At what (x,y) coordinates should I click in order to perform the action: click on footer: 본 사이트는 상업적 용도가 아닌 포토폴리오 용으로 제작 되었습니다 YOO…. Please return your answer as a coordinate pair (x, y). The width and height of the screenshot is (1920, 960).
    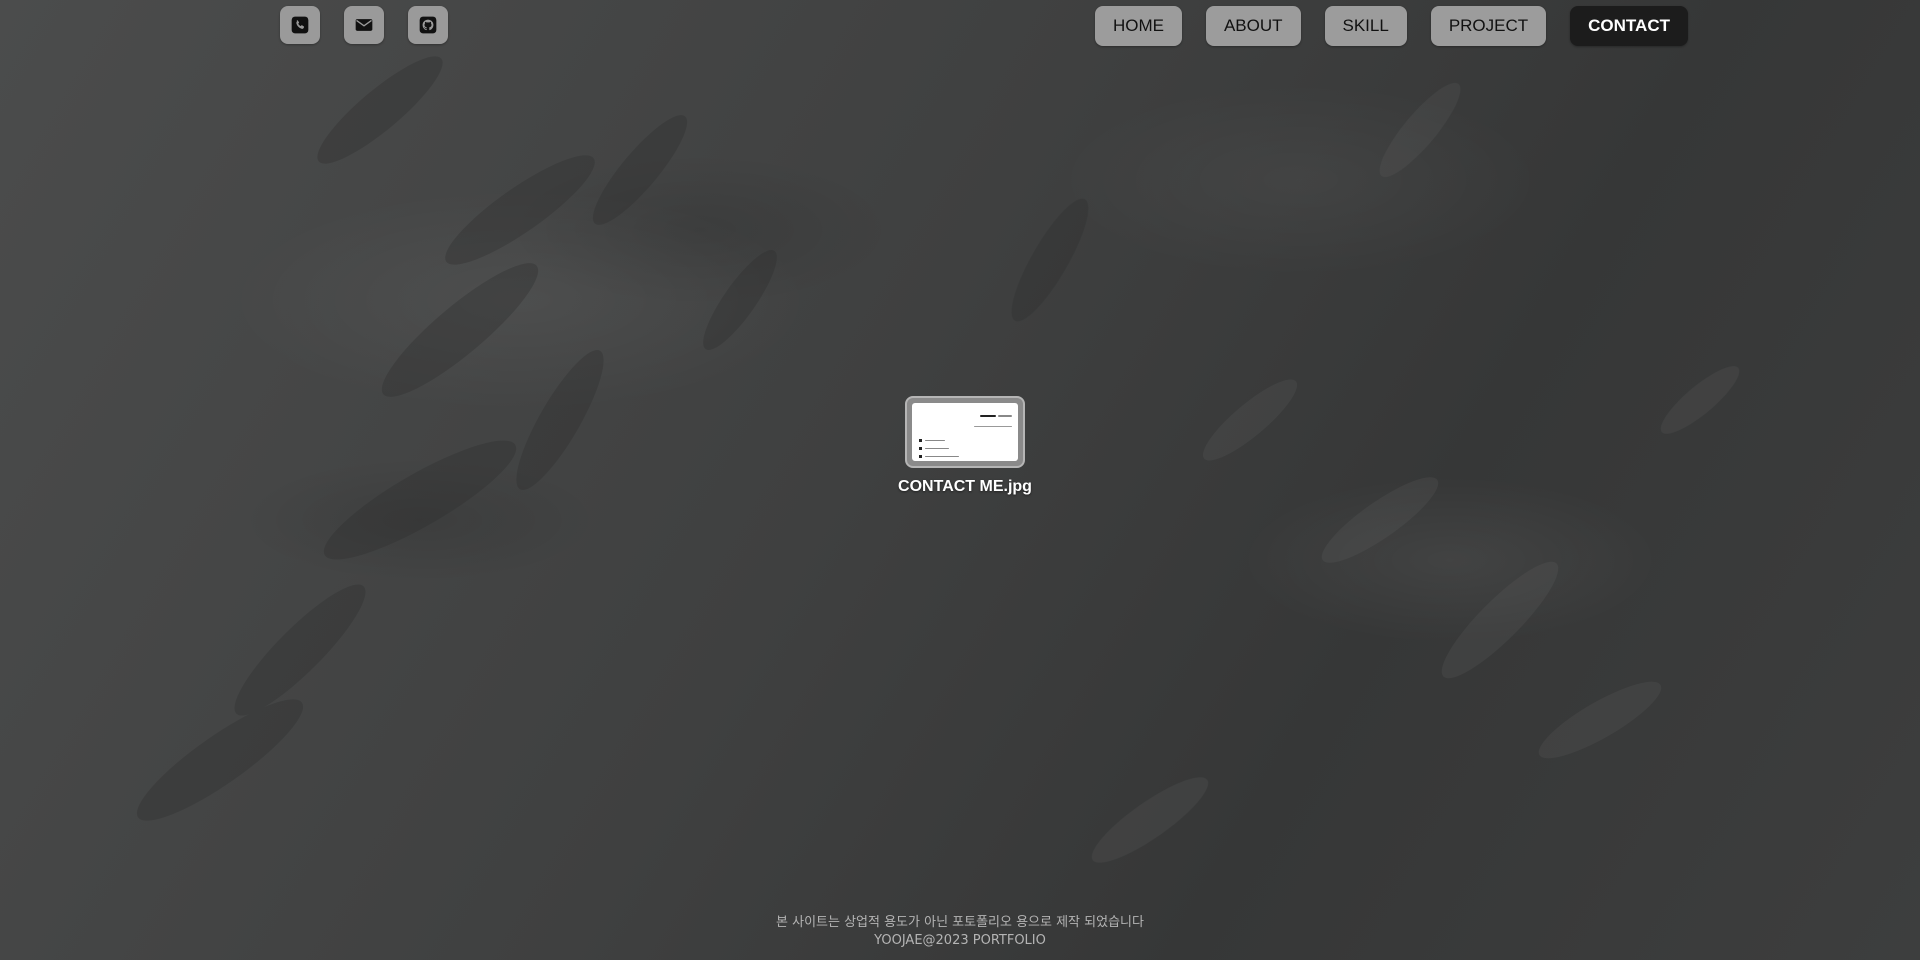
    Looking at the image, I should click on (960, 932).